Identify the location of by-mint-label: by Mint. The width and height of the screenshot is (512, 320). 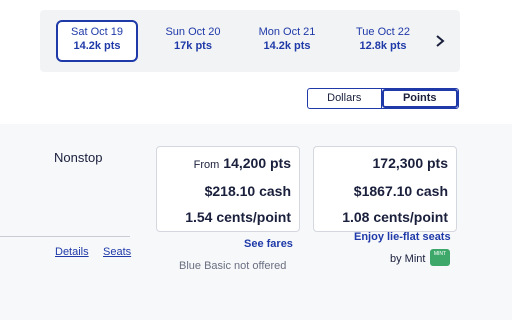
(408, 259).